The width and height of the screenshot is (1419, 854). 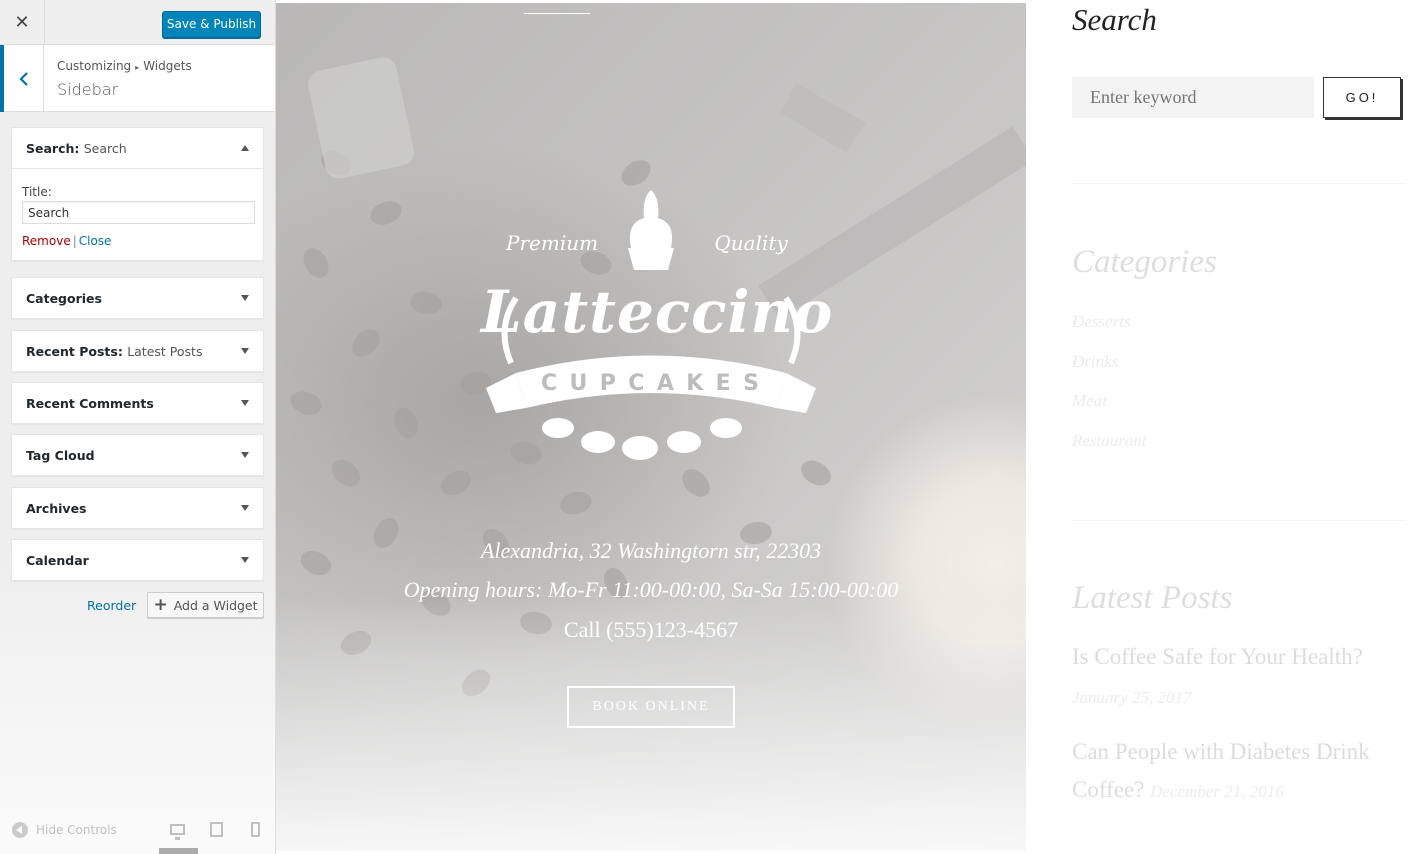 What do you see at coordinates (137, 22) in the screenshot?
I see `customizer-header: ✕ Save & Publish` at bounding box center [137, 22].